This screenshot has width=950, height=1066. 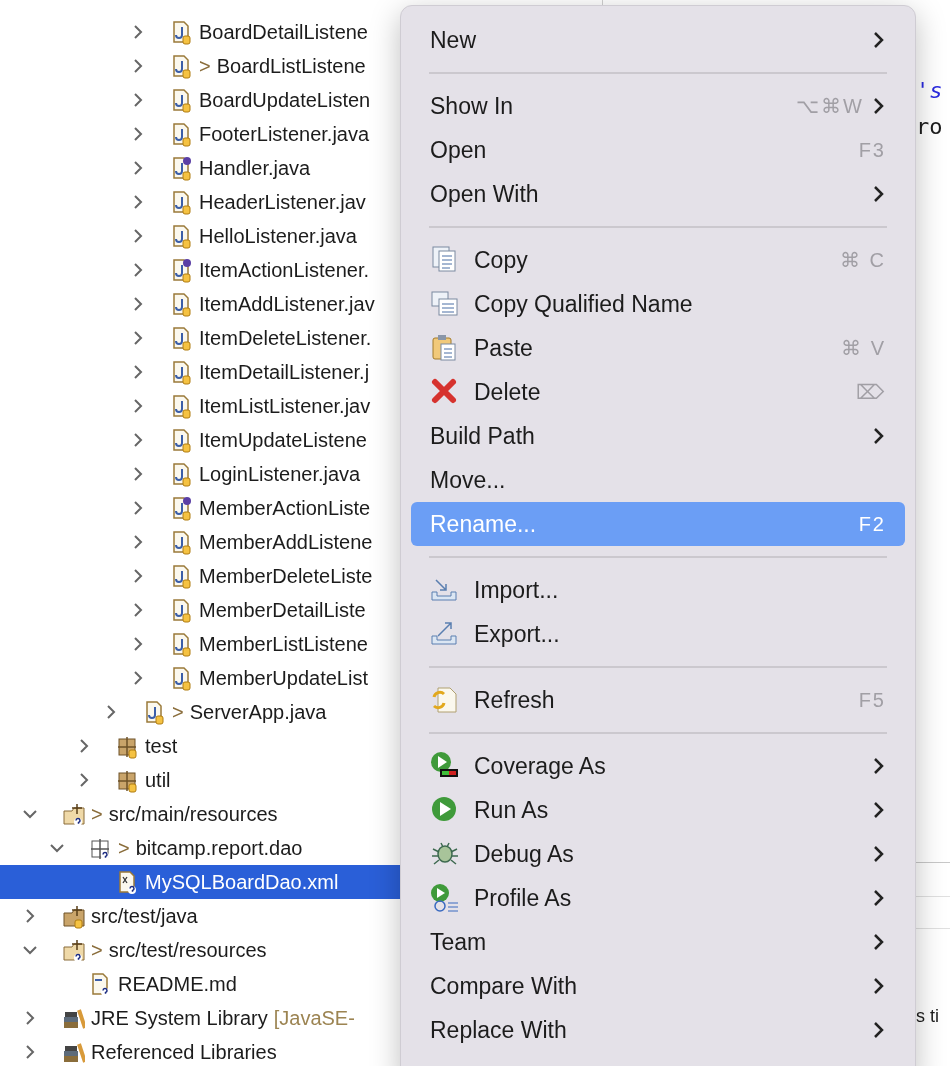 I want to click on tree-item: HelloListener.java, so click(x=200, y=236).